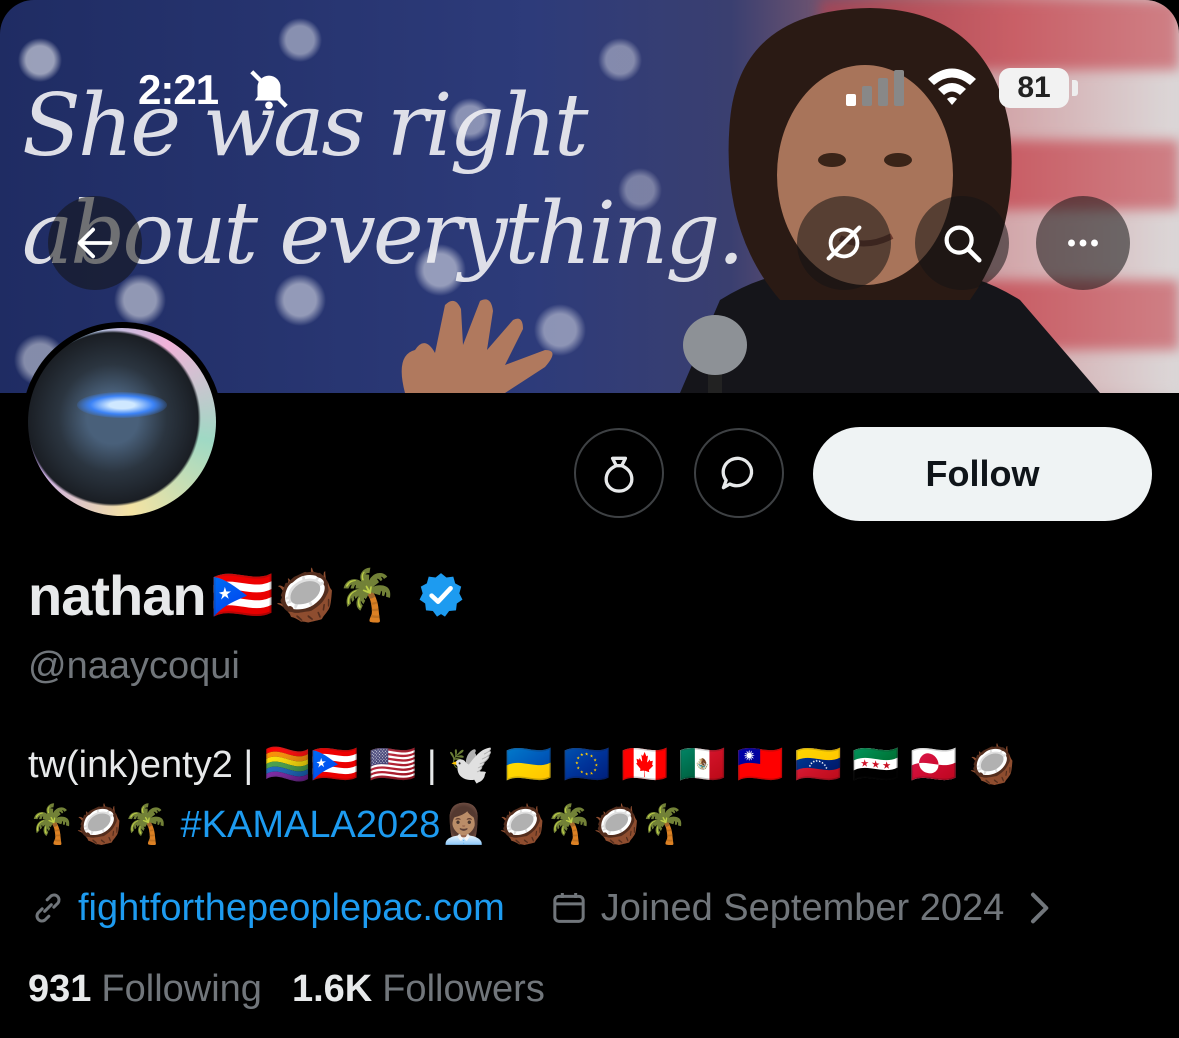 This screenshot has width=1179, height=1038. I want to click on chevron-right-icon, so click(1038, 908).